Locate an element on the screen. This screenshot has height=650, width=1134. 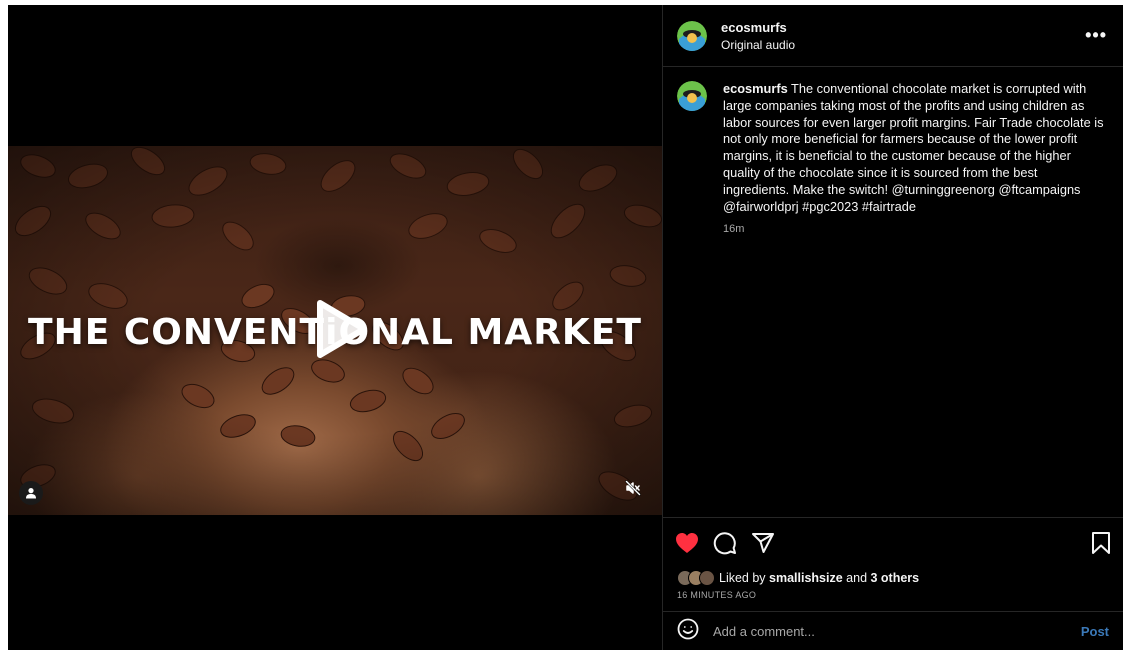
comment-bar: Post is located at coordinates (893, 630).